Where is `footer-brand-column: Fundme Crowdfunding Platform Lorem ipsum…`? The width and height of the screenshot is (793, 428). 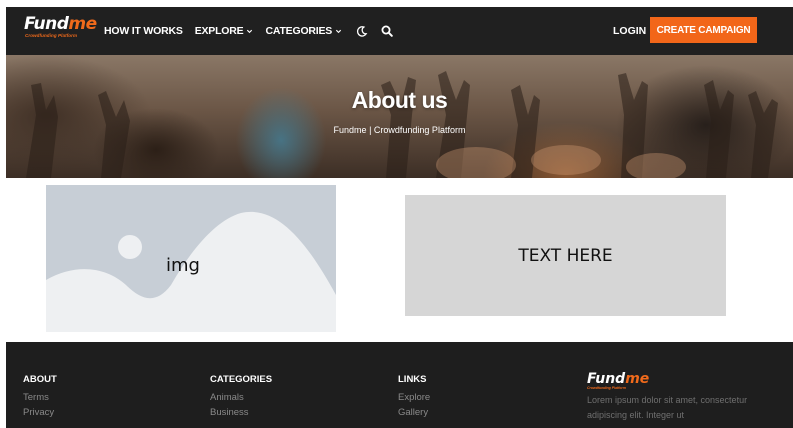
footer-brand-column: Fundme Crowdfunding Platform Lorem ipsum… is located at coordinates (674, 397).